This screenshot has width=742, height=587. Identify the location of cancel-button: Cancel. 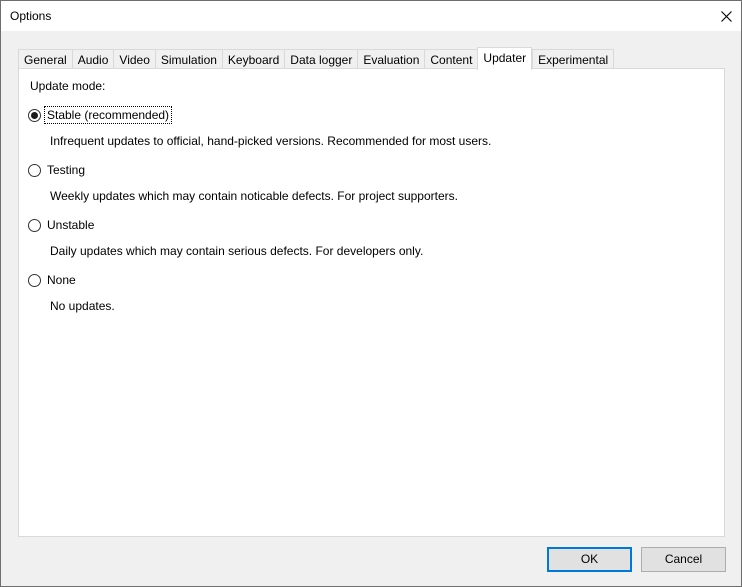
(683, 559).